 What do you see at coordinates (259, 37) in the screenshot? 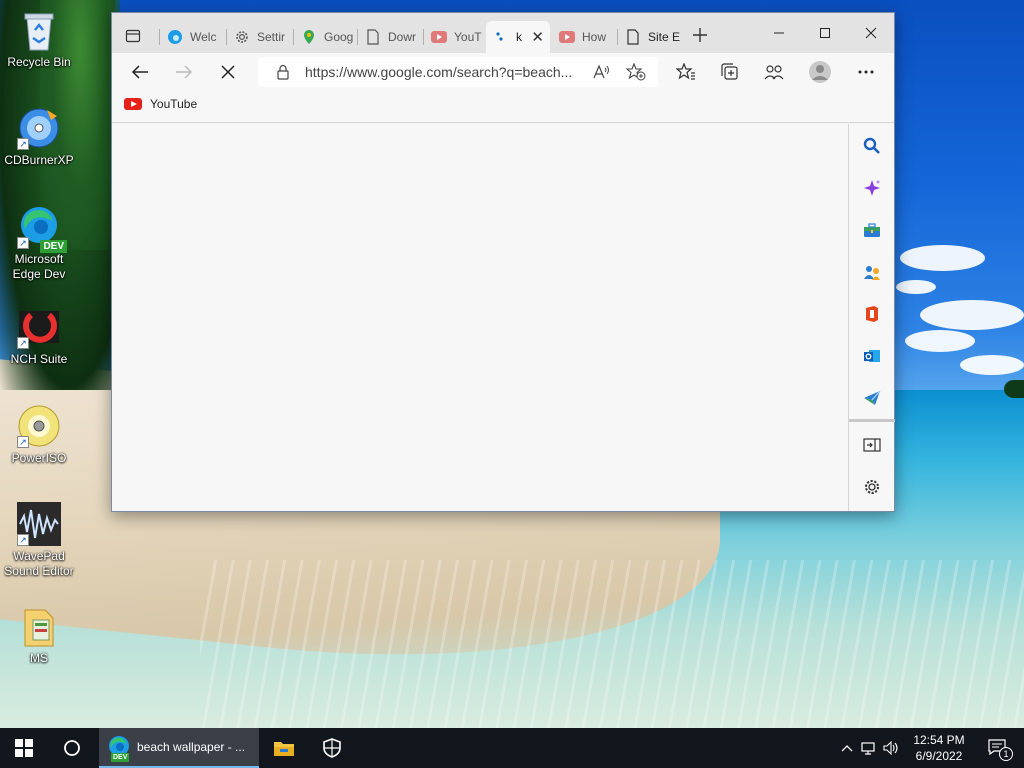
I see `tab-settings: Settir` at bounding box center [259, 37].